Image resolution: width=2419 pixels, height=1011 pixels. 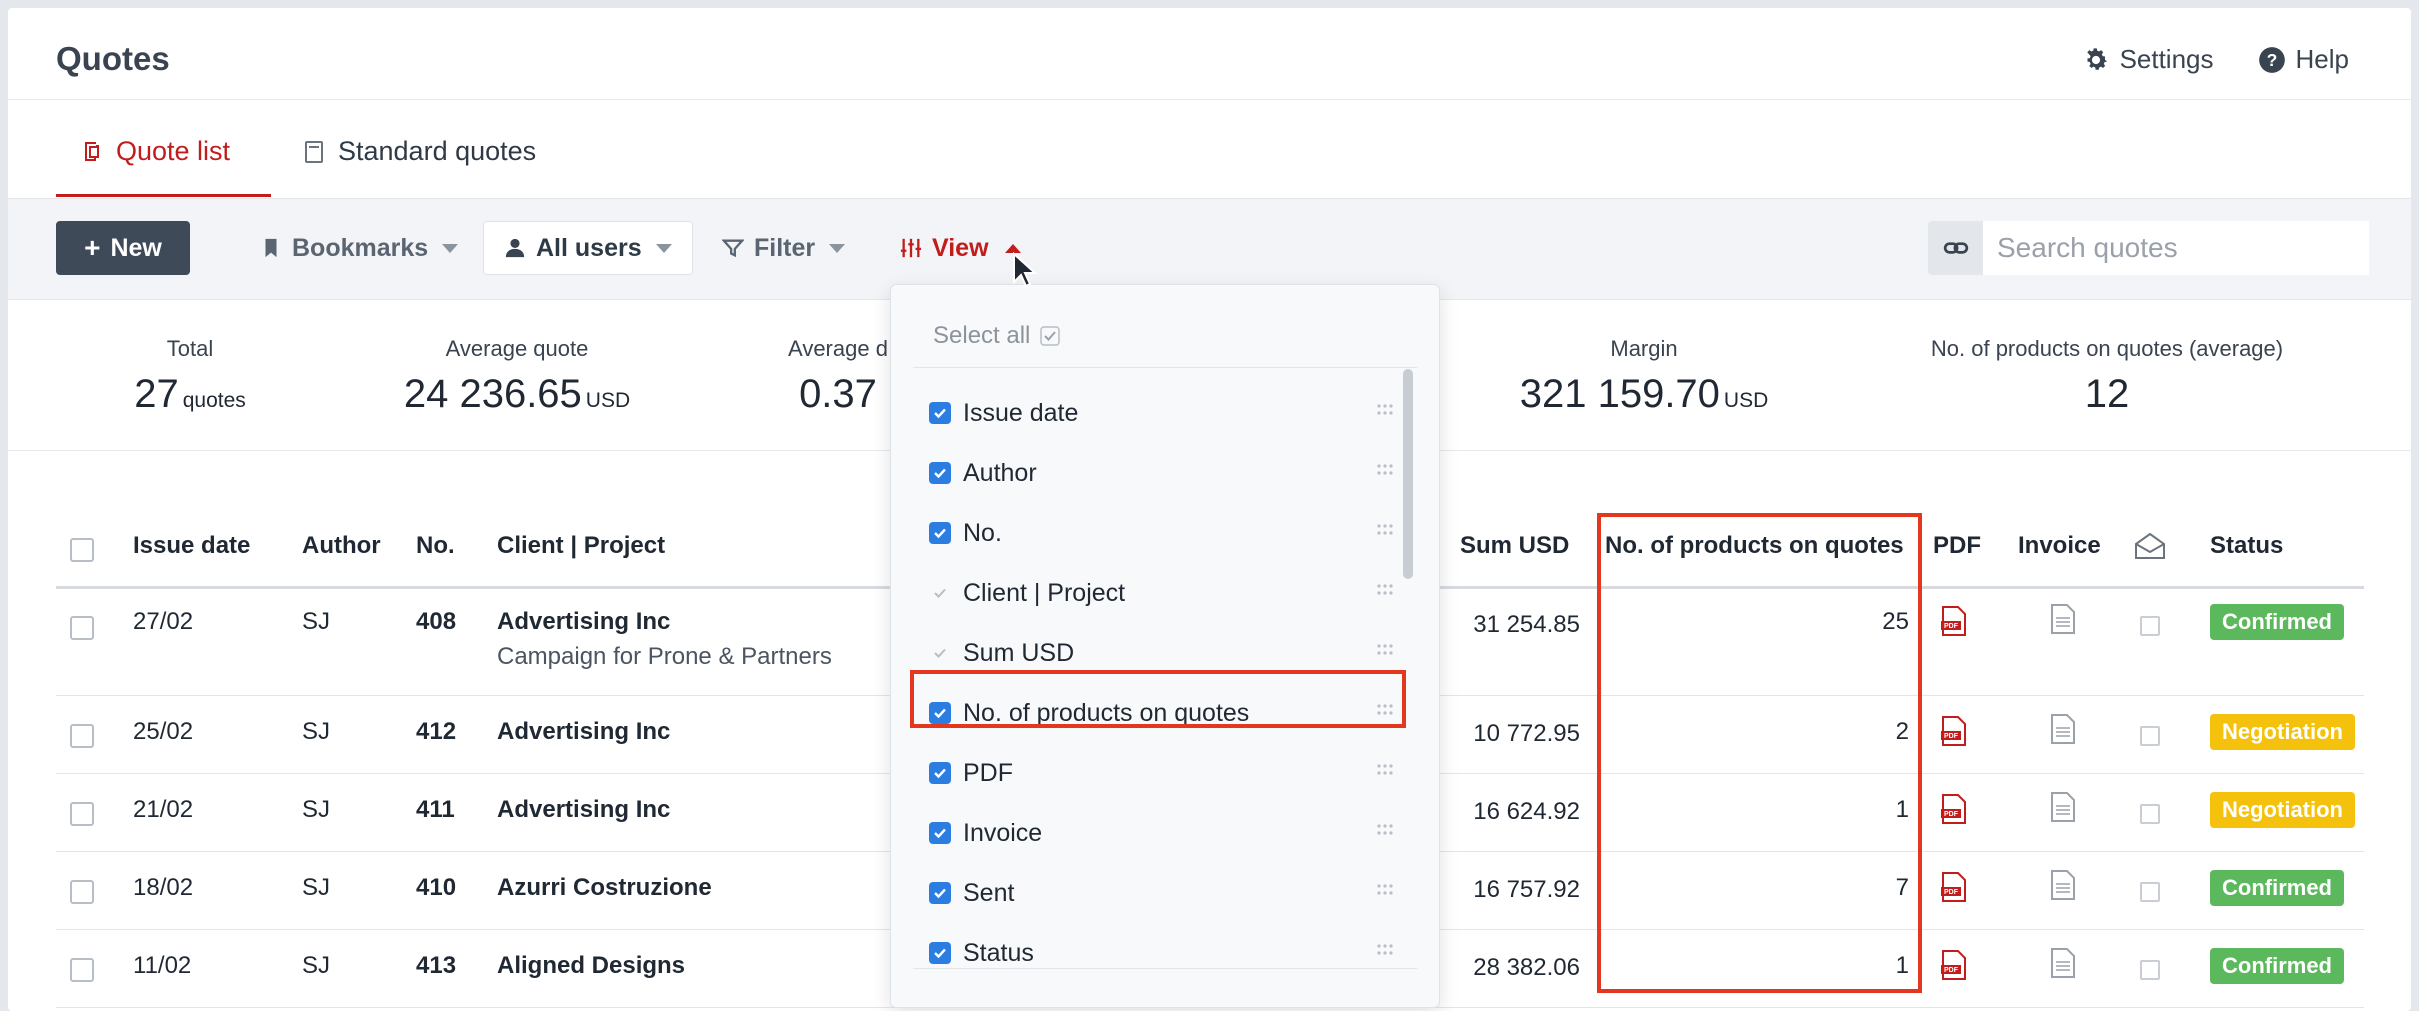 I want to click on column-option-client-project: Client | Project, so click(x=1161, y=593).